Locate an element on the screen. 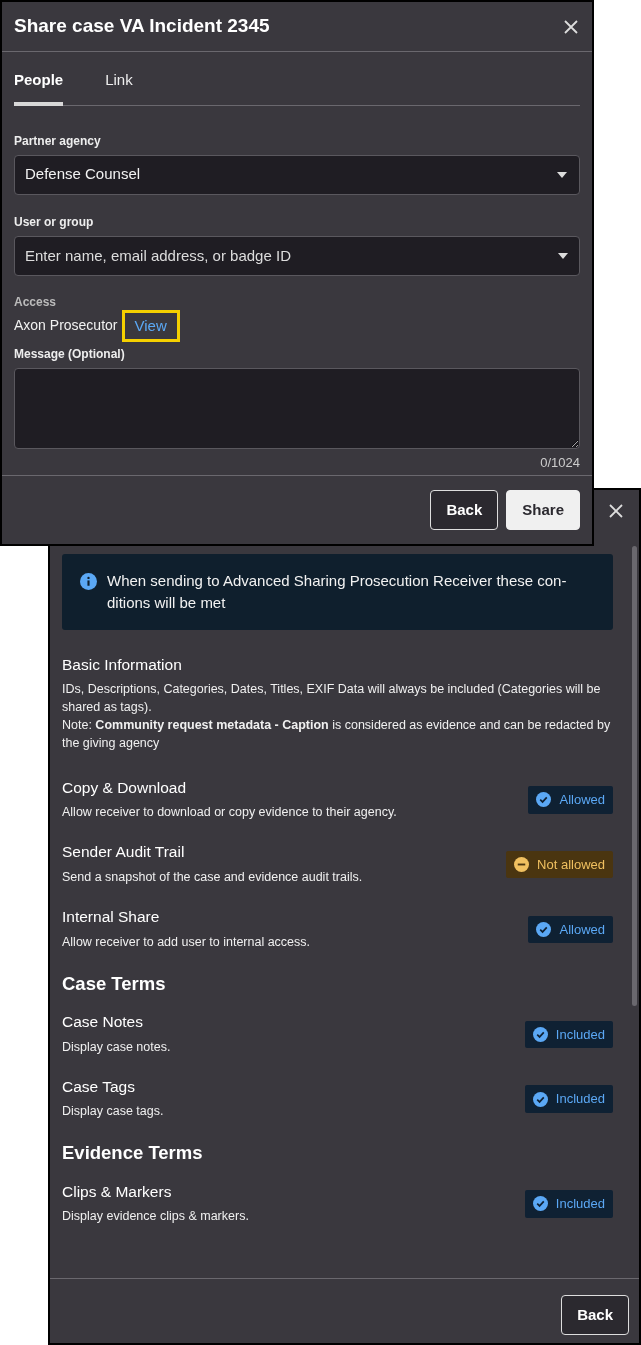 Image resolution: width=641 pixels, height=1345 pixels. term-text: Send a snapshot of the case and evidence audit trails. is located at coordinates (212, 877).